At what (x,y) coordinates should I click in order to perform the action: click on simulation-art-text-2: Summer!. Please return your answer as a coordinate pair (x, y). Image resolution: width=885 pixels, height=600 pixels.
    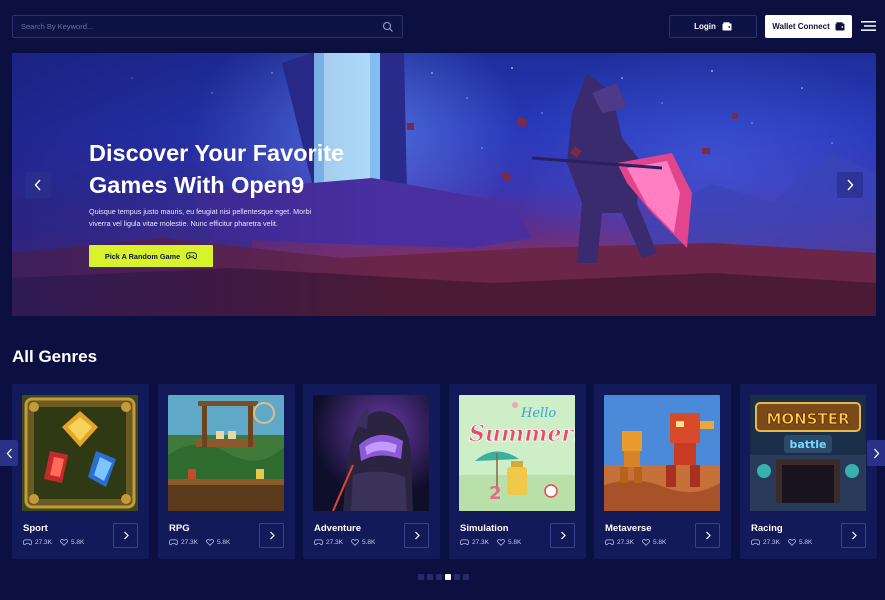
    Looking at the image, I should click on (522, 434).